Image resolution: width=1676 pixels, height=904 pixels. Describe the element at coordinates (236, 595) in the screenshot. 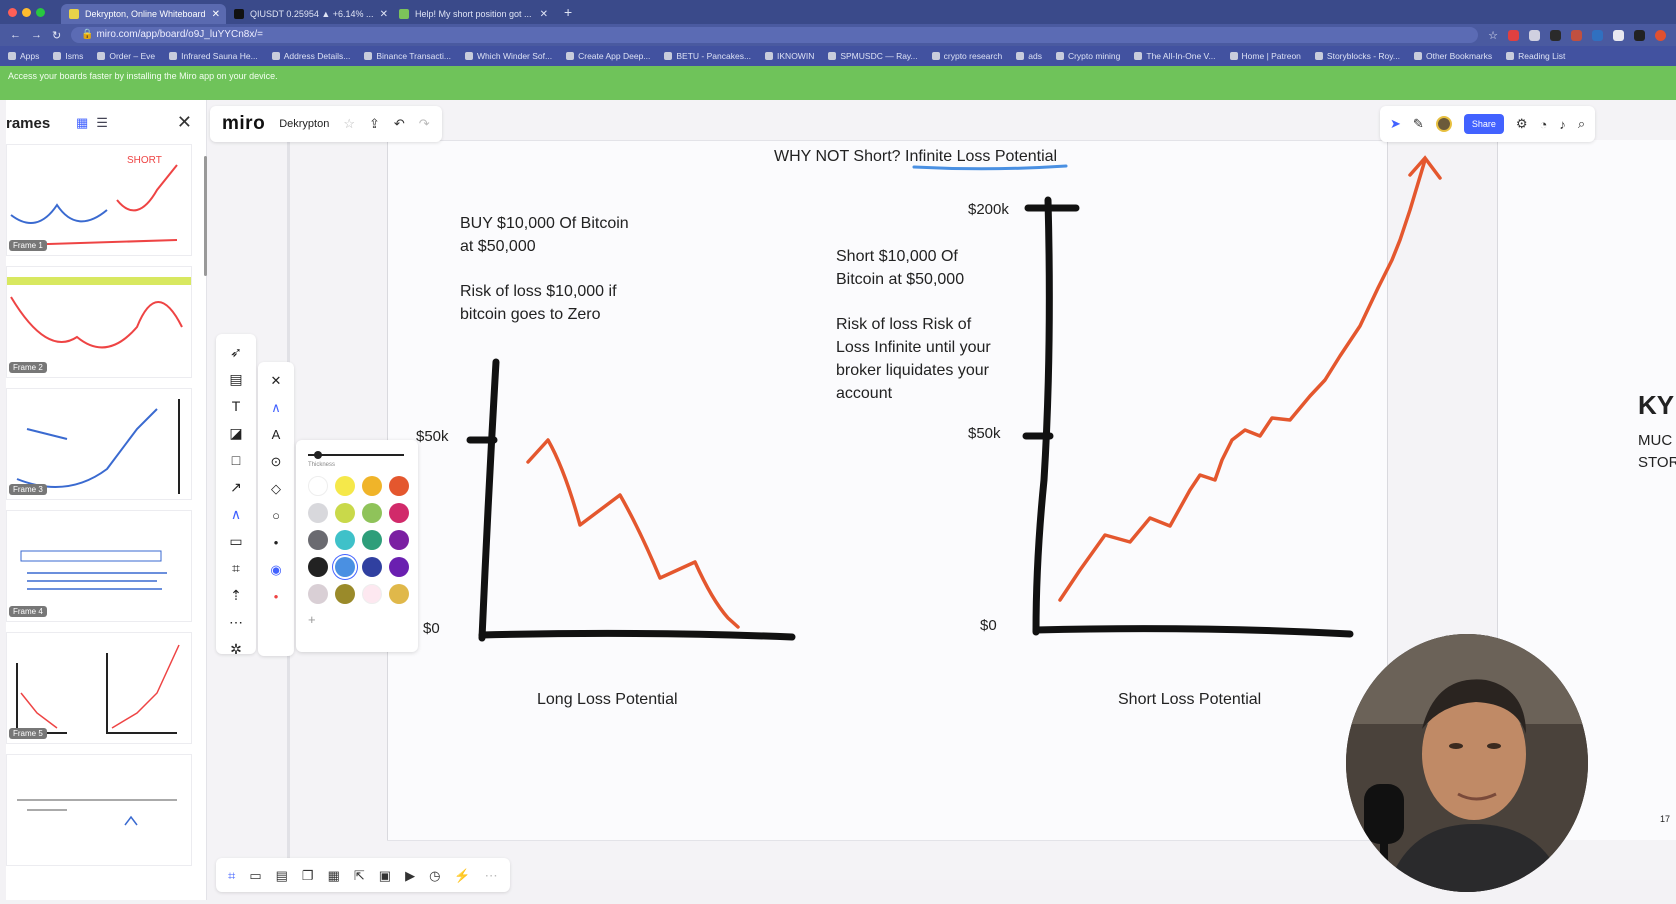

I see `upload-tool-icon: ⇡` at that location.